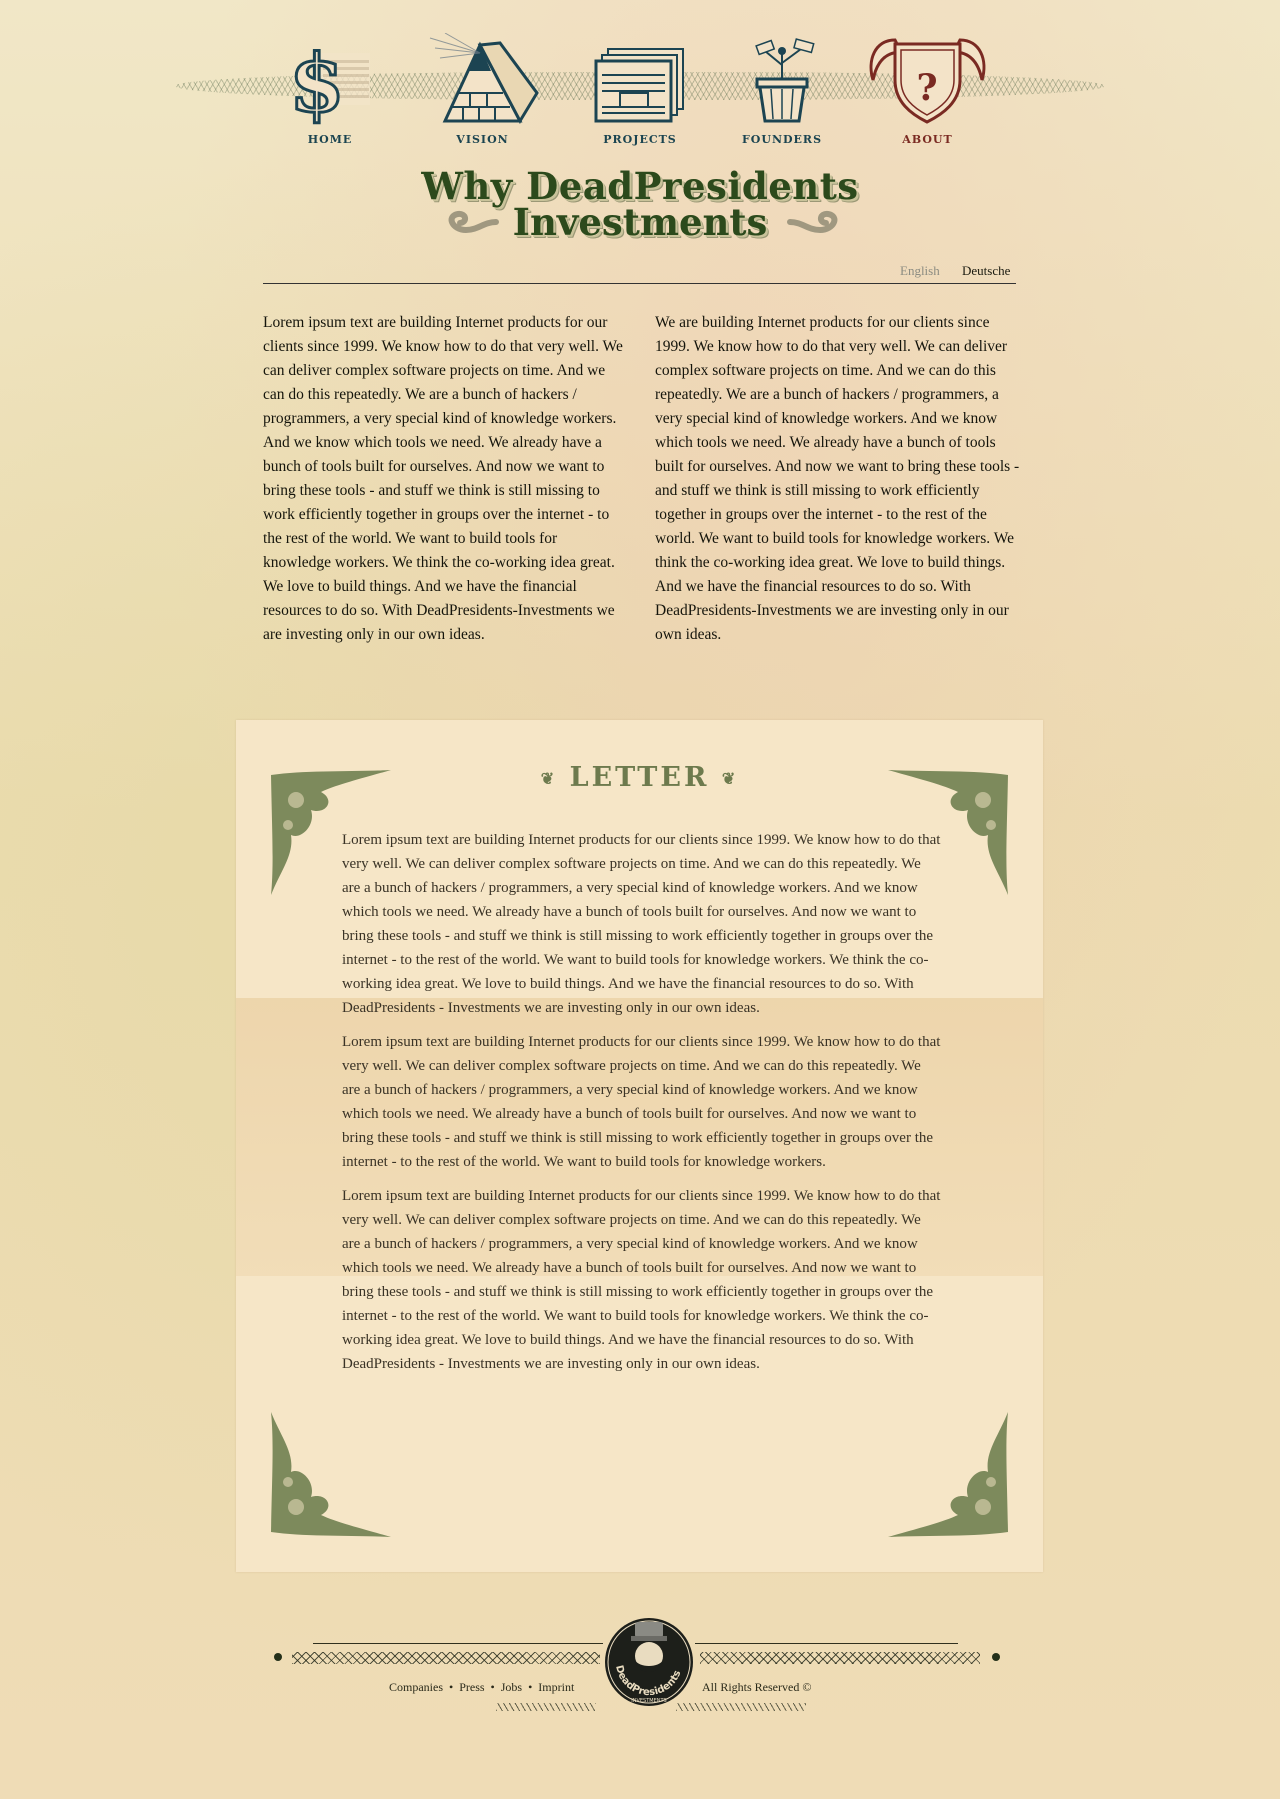 The image size is (1280, 1799). Describe the element at coordinates (730, 778) in the screenshot. I see `sprig-right-icon: ❦` at that location.